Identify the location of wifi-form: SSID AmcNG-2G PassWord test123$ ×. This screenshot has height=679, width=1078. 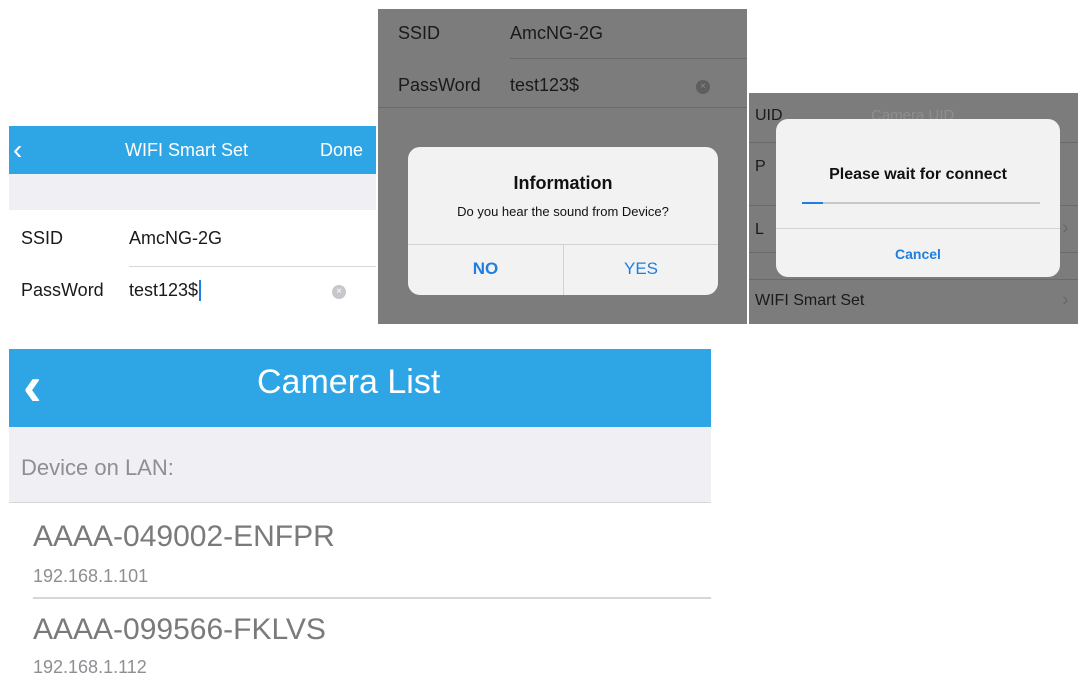
(192, 267).